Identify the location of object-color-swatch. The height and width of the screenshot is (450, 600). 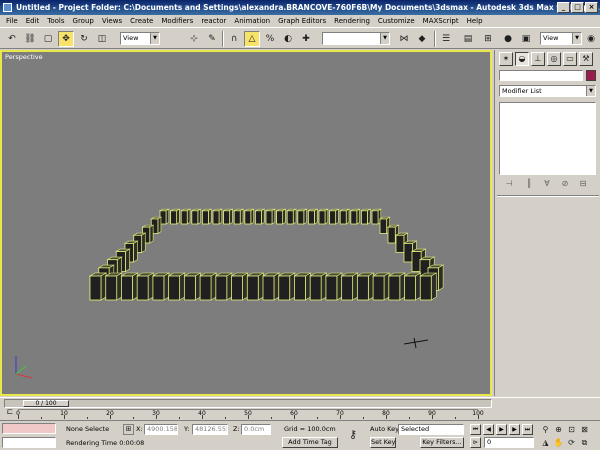
(591, 75).